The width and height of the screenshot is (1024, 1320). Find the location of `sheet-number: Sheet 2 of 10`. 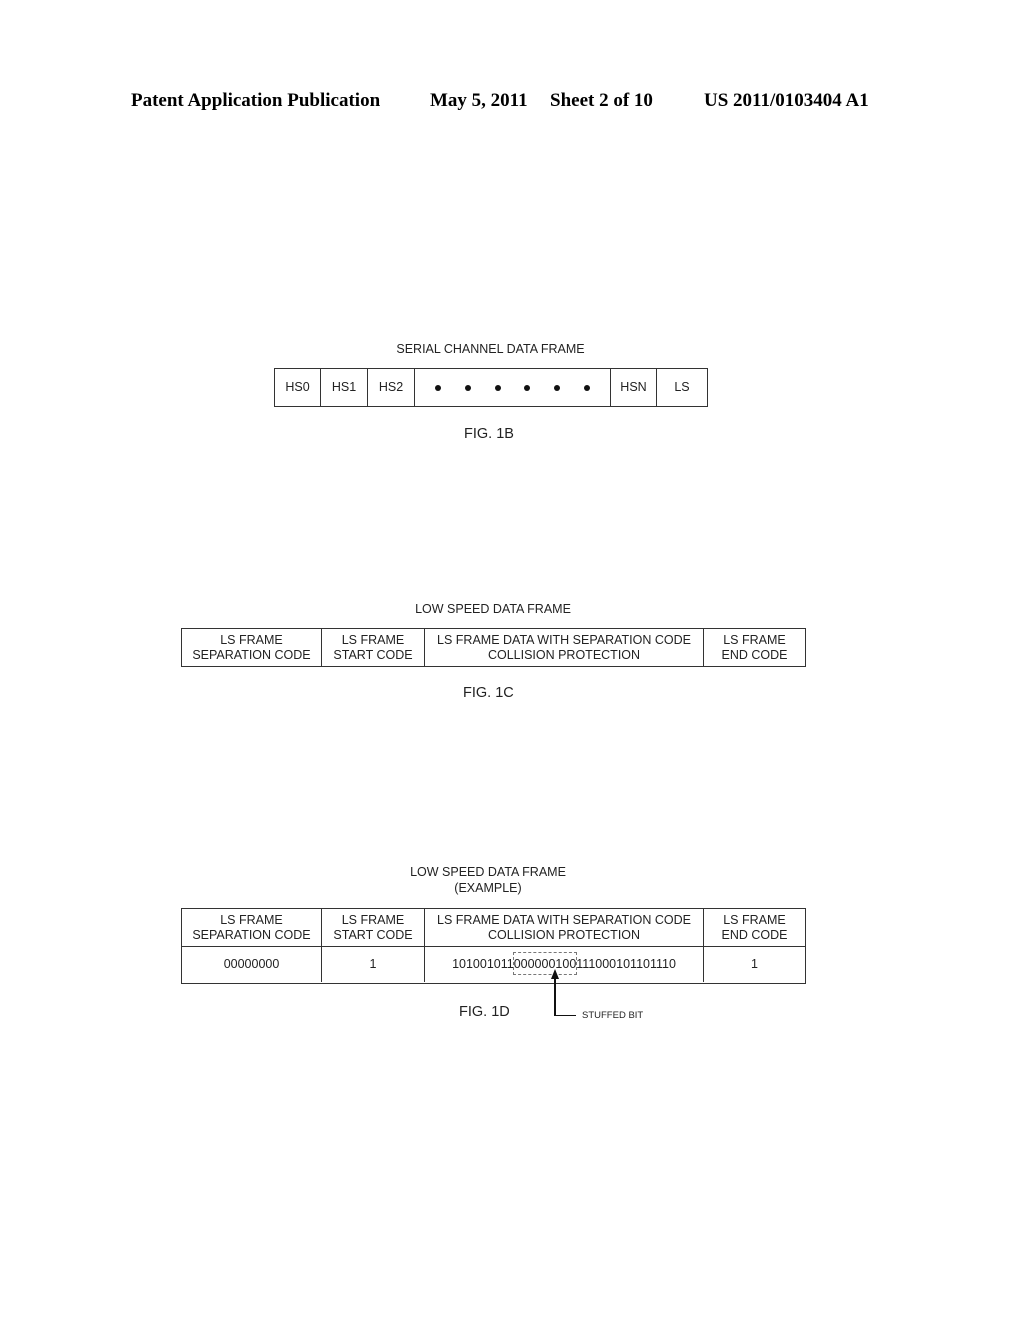

sheet-number: Sheet 2 of 10 is located at coordinates (601, 100).